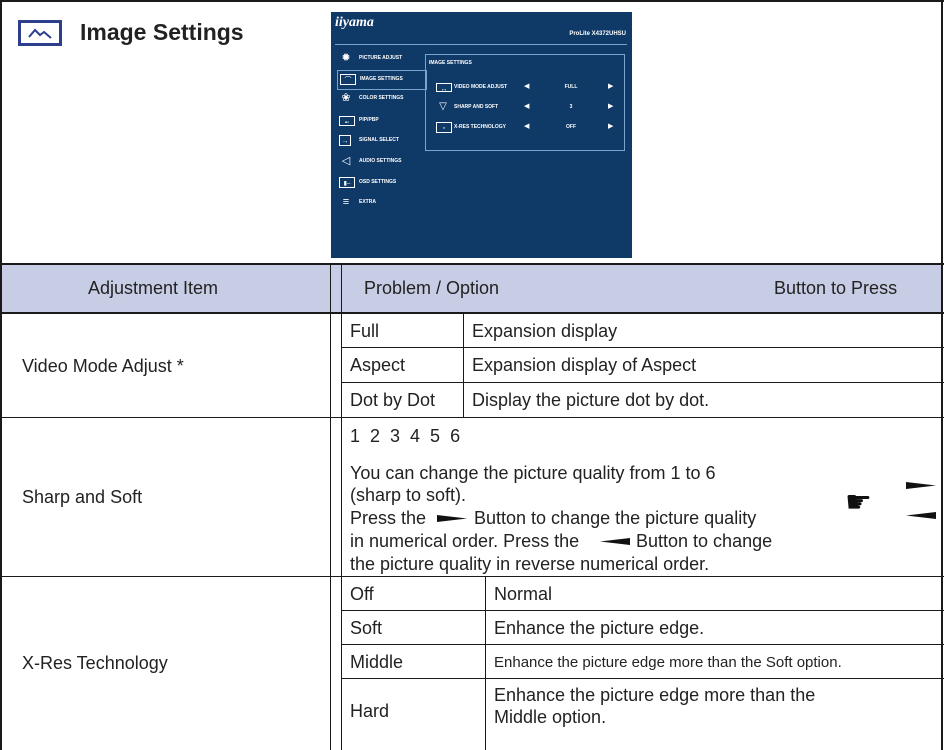 This screenshot has height=750, width=944. I want to click on osd-menu-item-osd-settings: ▮– OSD SETTINGS, so click(381, 183).